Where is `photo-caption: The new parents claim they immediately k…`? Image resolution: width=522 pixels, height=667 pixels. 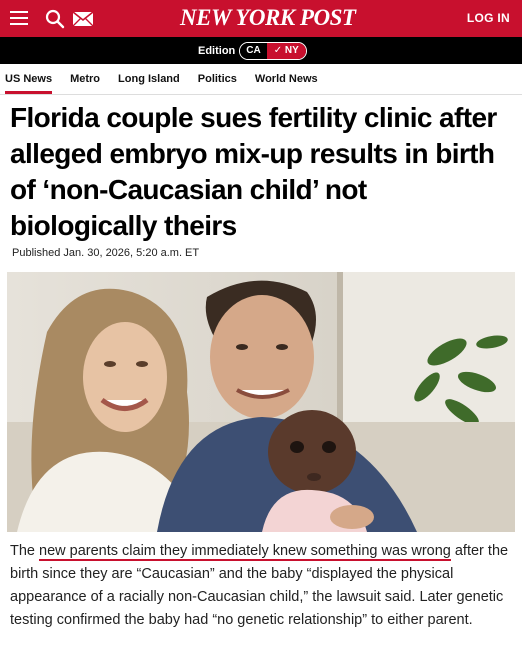 photo-caption: The new parents claim they immediately k… is located at coordinates (262, 586).